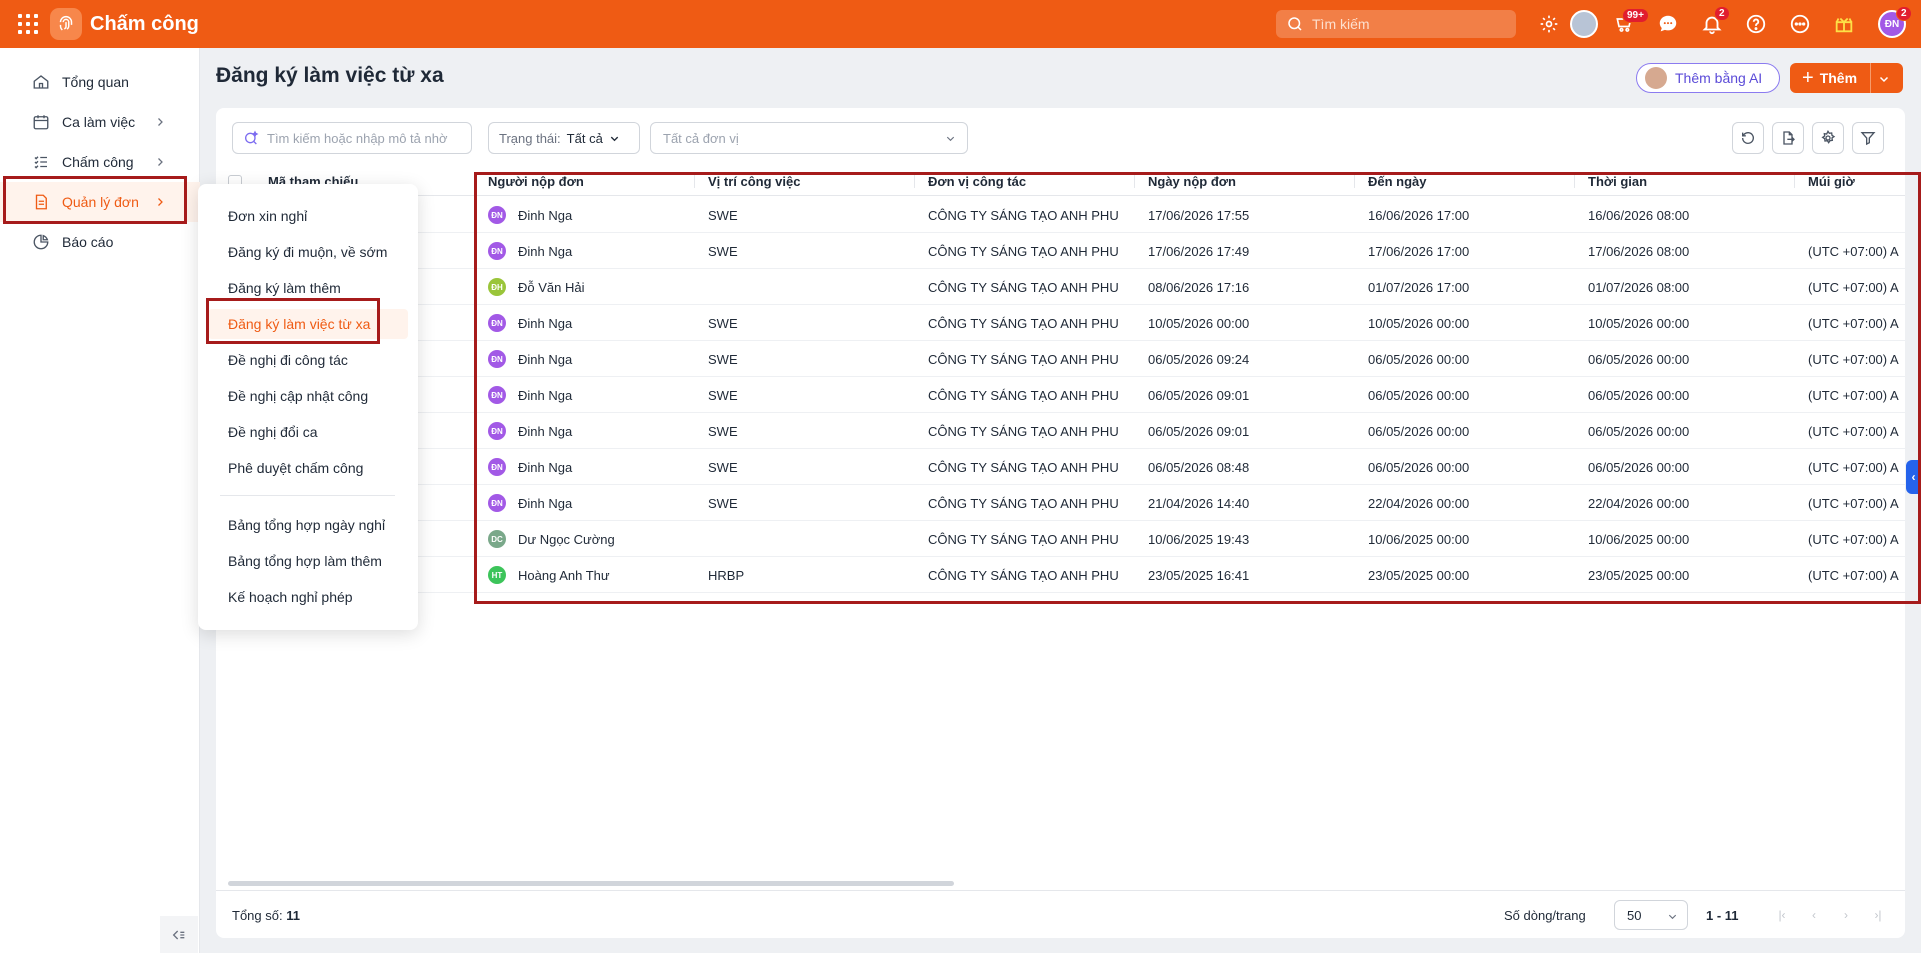 The height and width of the screenshot is (953, 1921). I want to click on cell-time-text: 06/05/2026 00:00, so click(1639, 431).